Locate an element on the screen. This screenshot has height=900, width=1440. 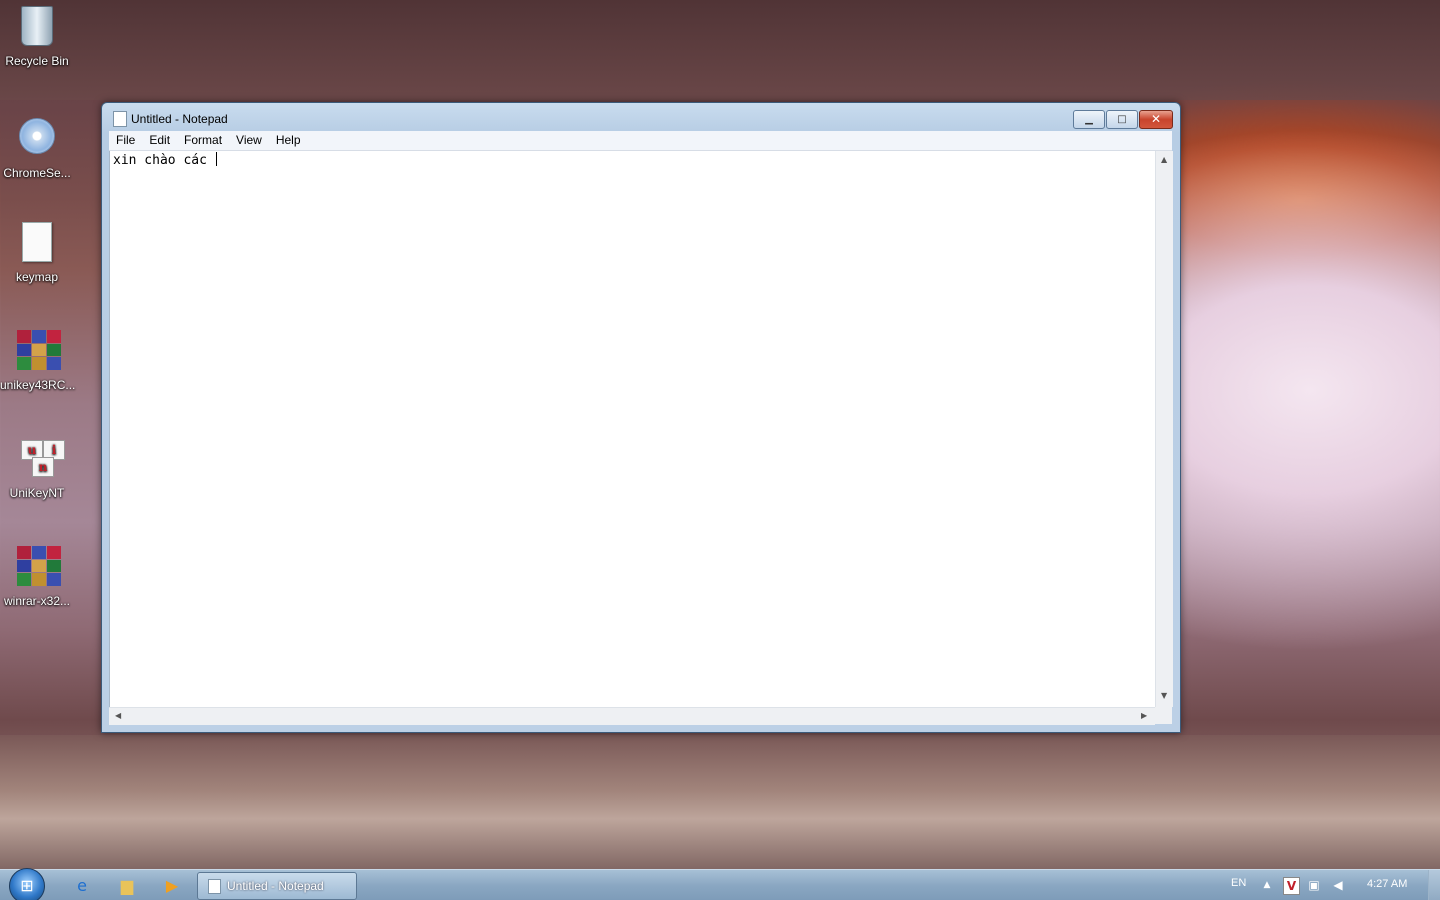
scroll-down-icon: ▼ is located at coordinates (1164, 695).